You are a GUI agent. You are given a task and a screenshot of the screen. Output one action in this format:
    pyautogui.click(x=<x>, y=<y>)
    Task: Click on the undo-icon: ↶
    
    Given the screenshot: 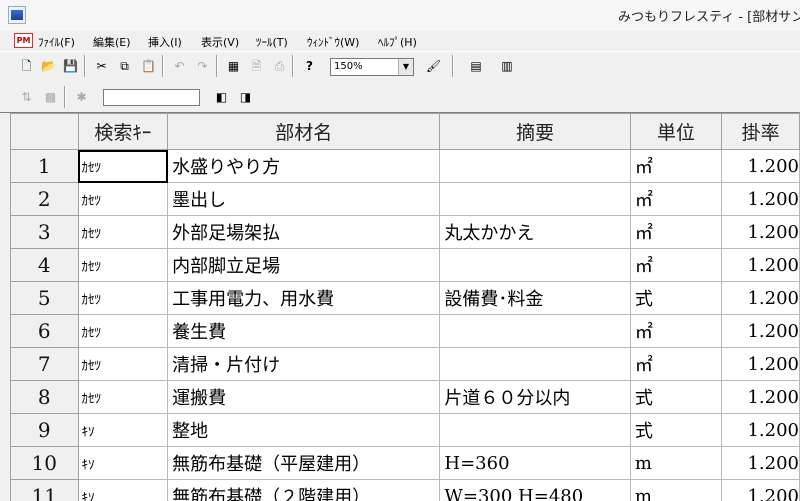 What is the action you would take?
    pyautogui.click(x=179, y=66)
    